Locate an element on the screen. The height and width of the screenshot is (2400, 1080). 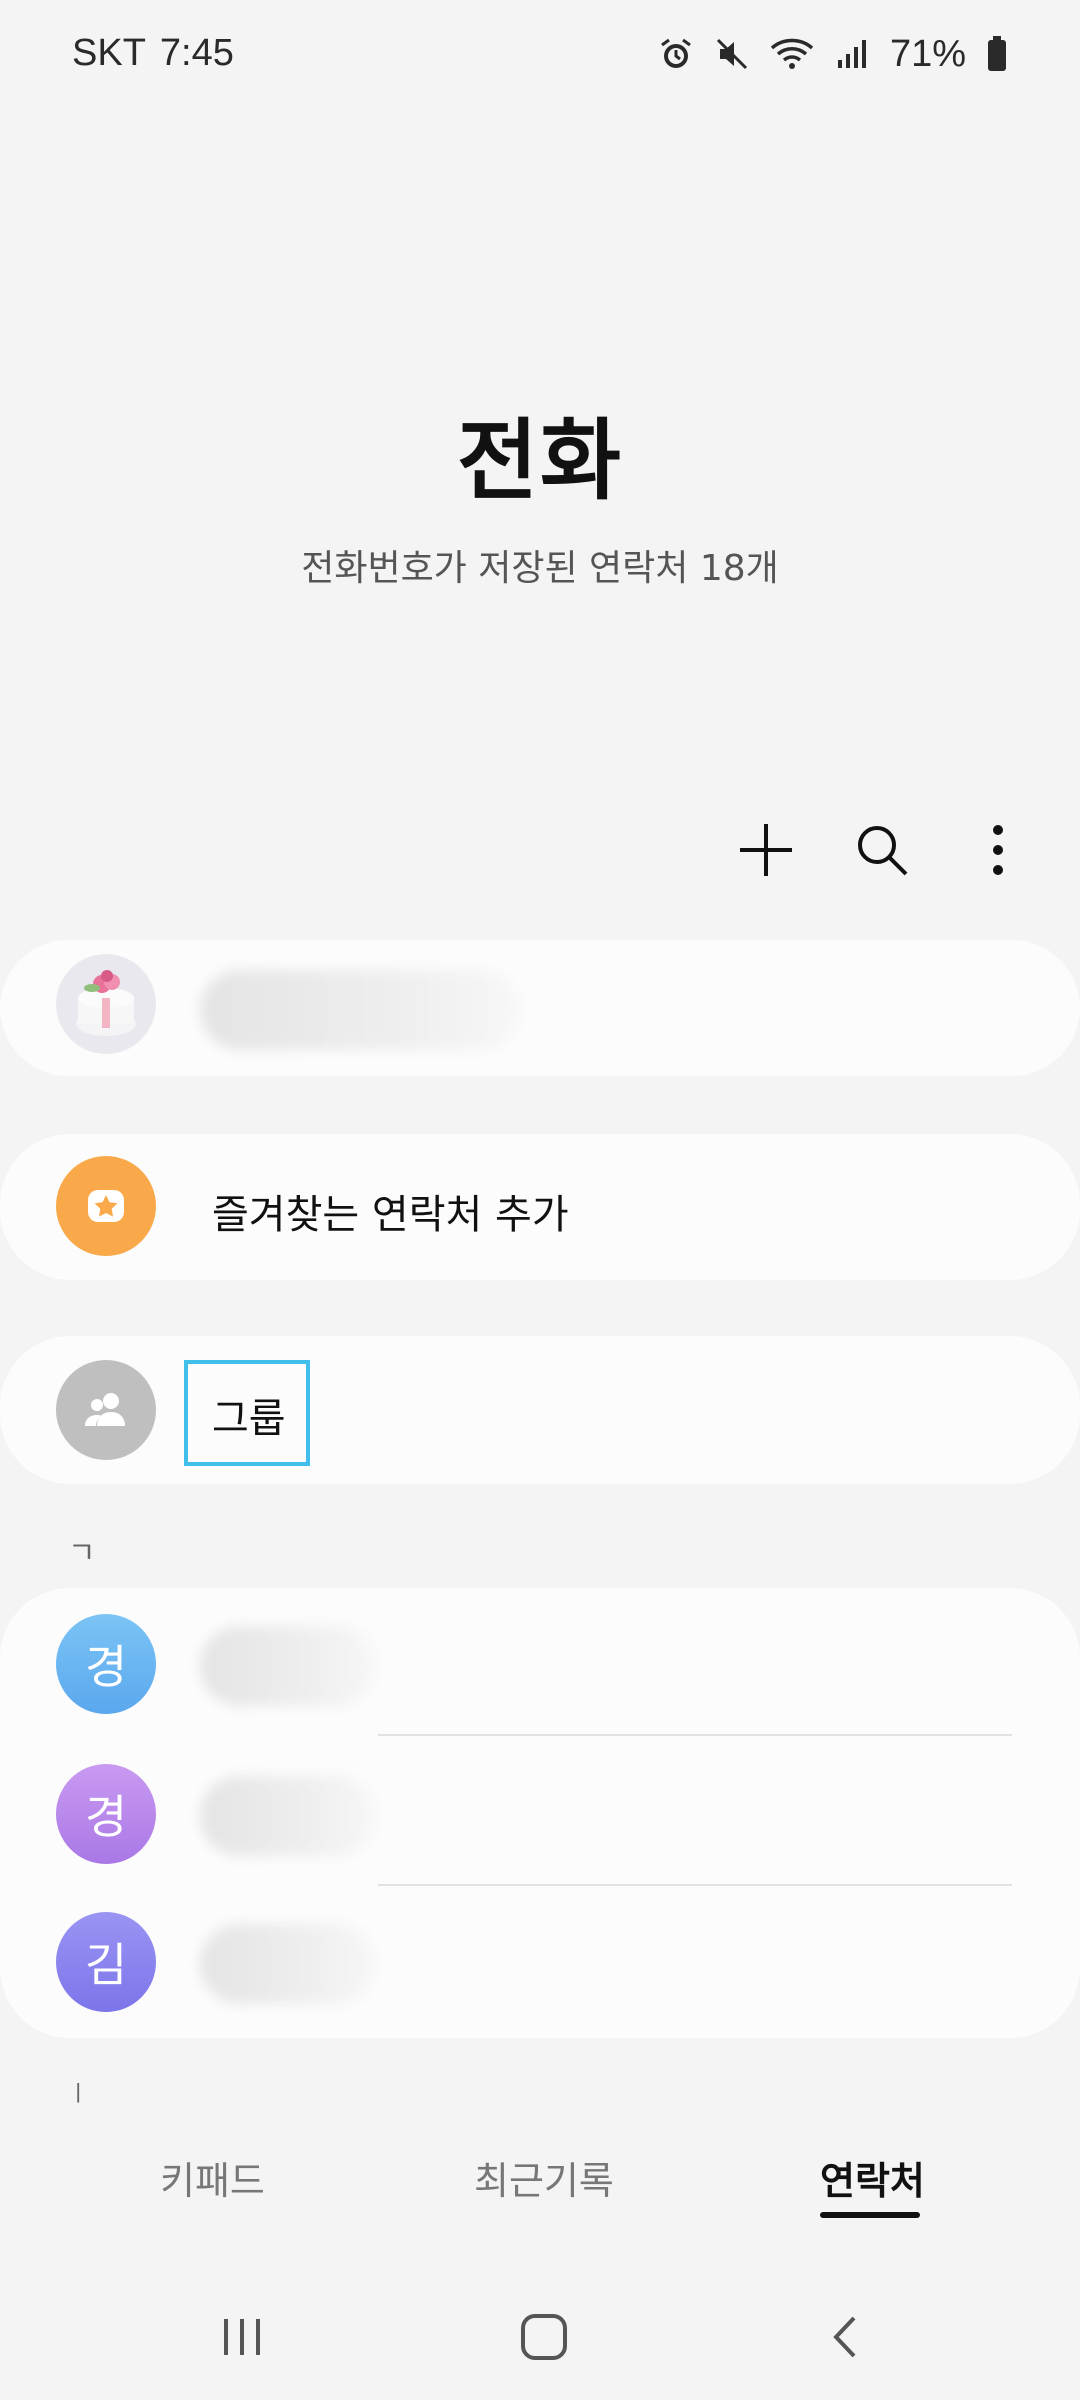
recent-apps-icon is located at coordinates (242, 2337).